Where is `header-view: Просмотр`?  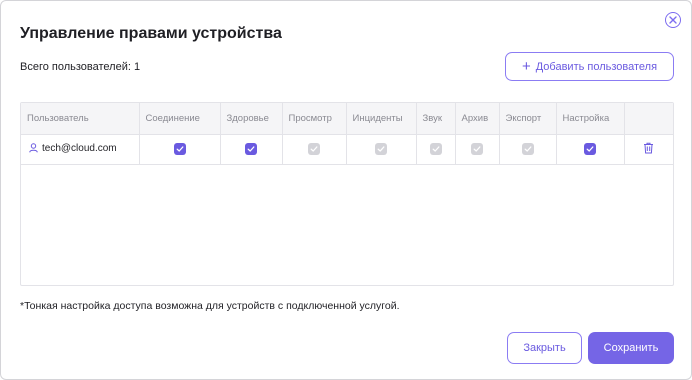
header-view: Просмотр is located at coordinates (314, 118).